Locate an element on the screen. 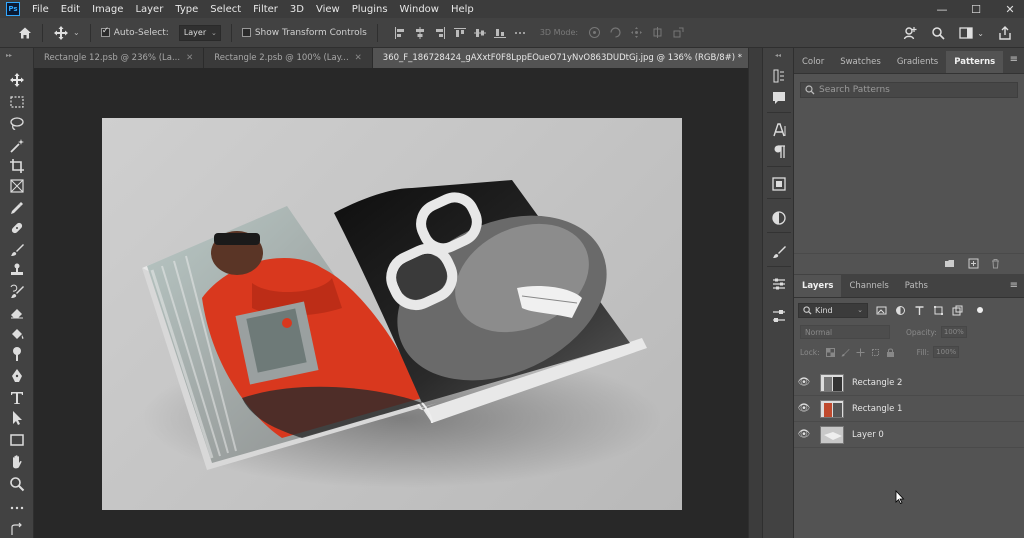 This screenshot has width=1024, height=538. show-transform-check-icon is located at coordinates (246, 32).